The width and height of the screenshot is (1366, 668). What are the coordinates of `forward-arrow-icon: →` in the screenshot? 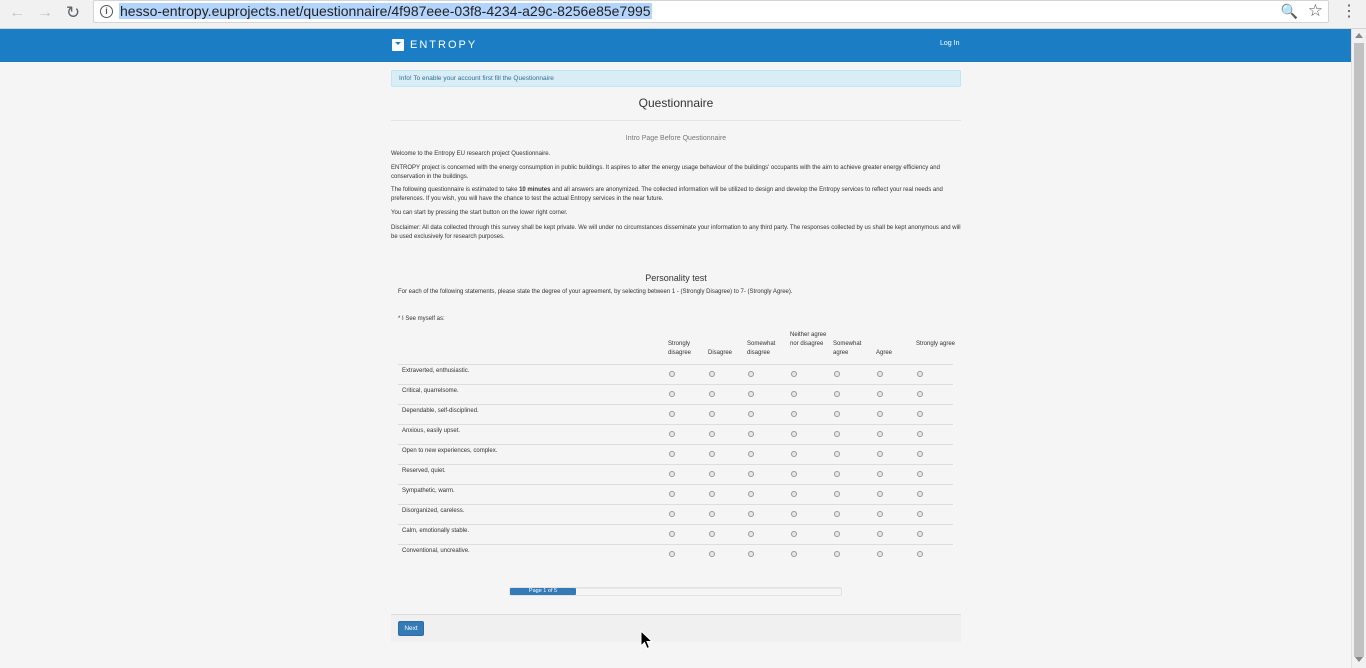 It's located at (45, 13).